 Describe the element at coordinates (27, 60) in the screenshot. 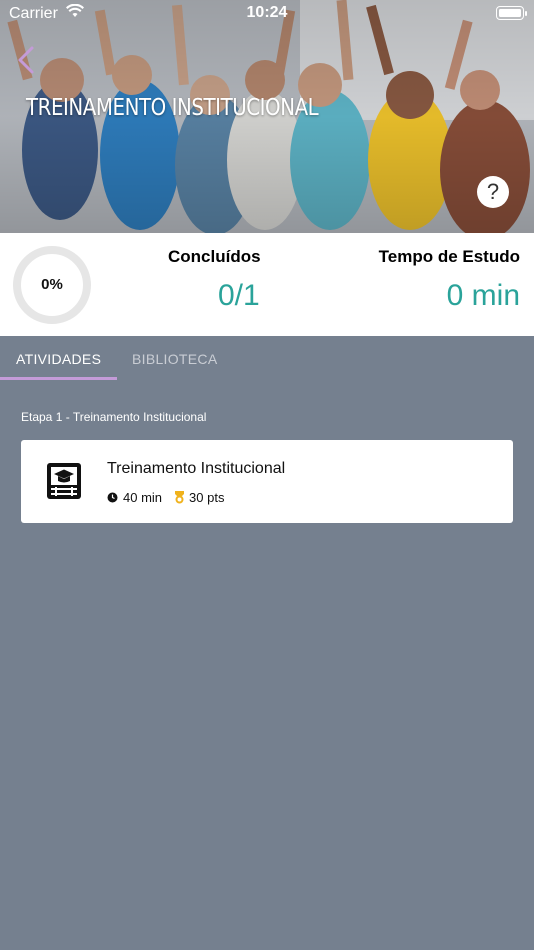

I see `chevron-left-icon` at that location.